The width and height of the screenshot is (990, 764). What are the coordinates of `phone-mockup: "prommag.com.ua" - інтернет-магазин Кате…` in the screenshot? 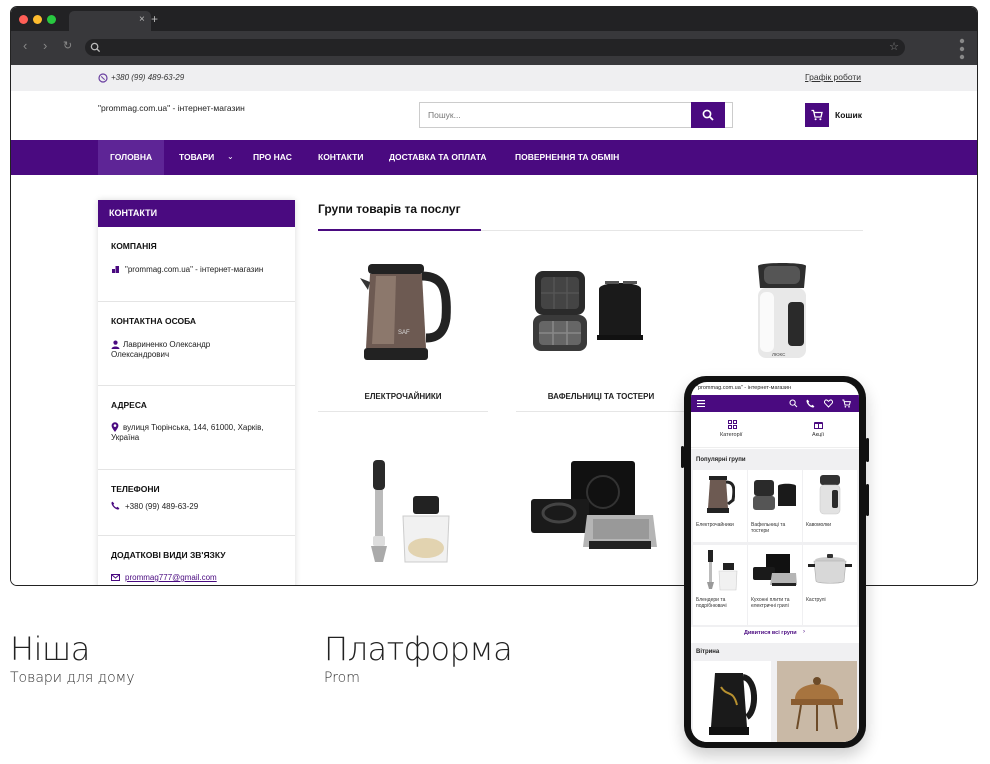 It's located at (775, 562).